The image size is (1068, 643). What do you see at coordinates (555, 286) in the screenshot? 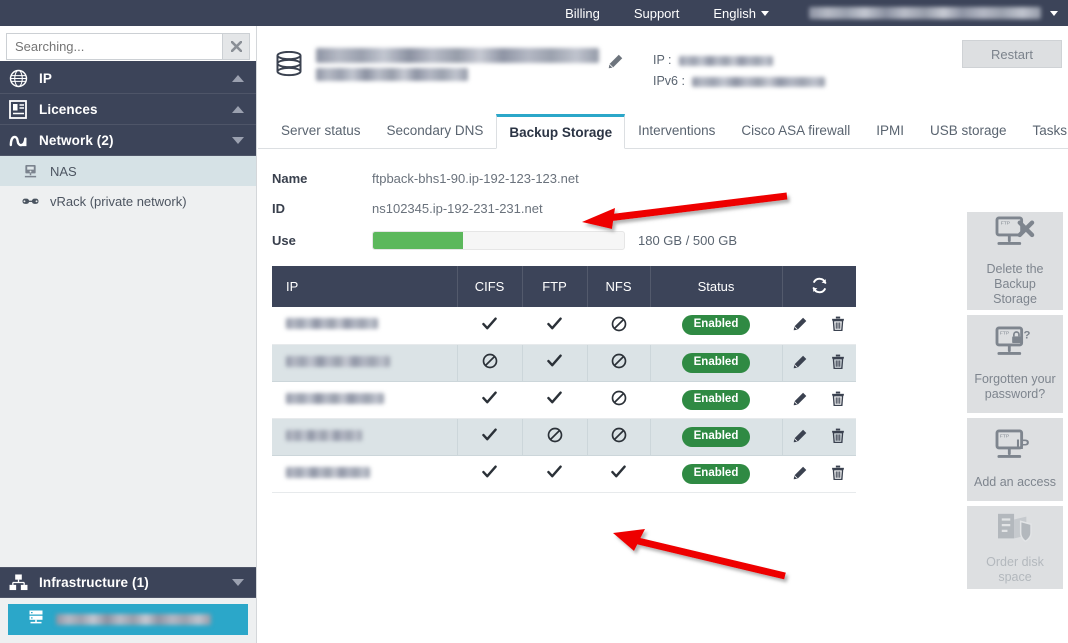
I see `column-header-ftp: FTP` at bounding box center [555, 286].